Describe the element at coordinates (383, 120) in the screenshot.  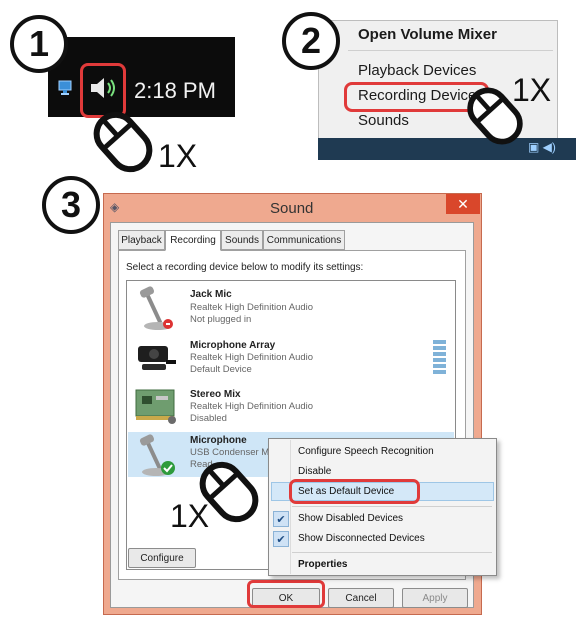
I see `menu-item-sounds: Sounds` at that location.